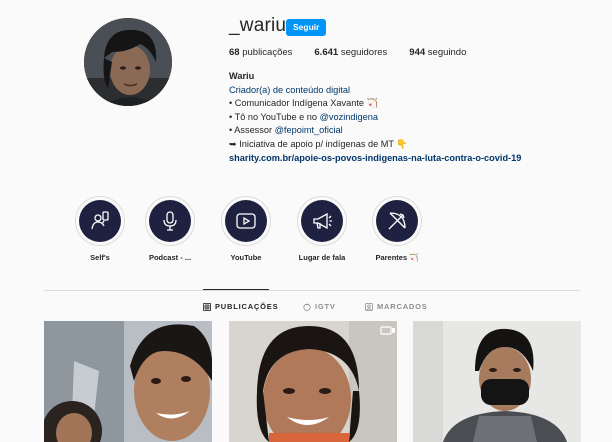 This screenshot has height=442, width=612. Describe the element at coordinates (242, 76) in the screenshot. I see `bio-name: Wariu` at that location.